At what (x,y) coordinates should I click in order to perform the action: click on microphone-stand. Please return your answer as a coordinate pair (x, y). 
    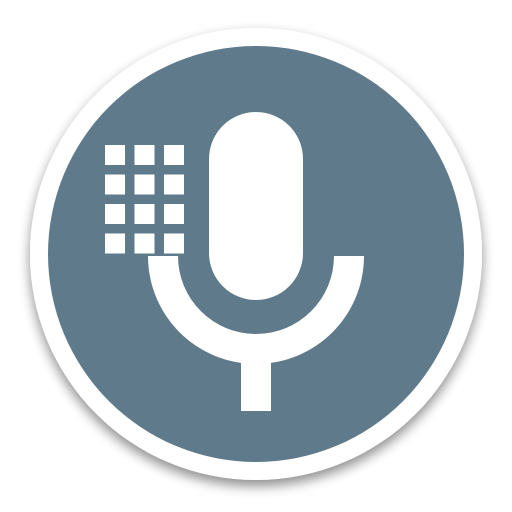
    Looking at the image, I should click on (256, 383).